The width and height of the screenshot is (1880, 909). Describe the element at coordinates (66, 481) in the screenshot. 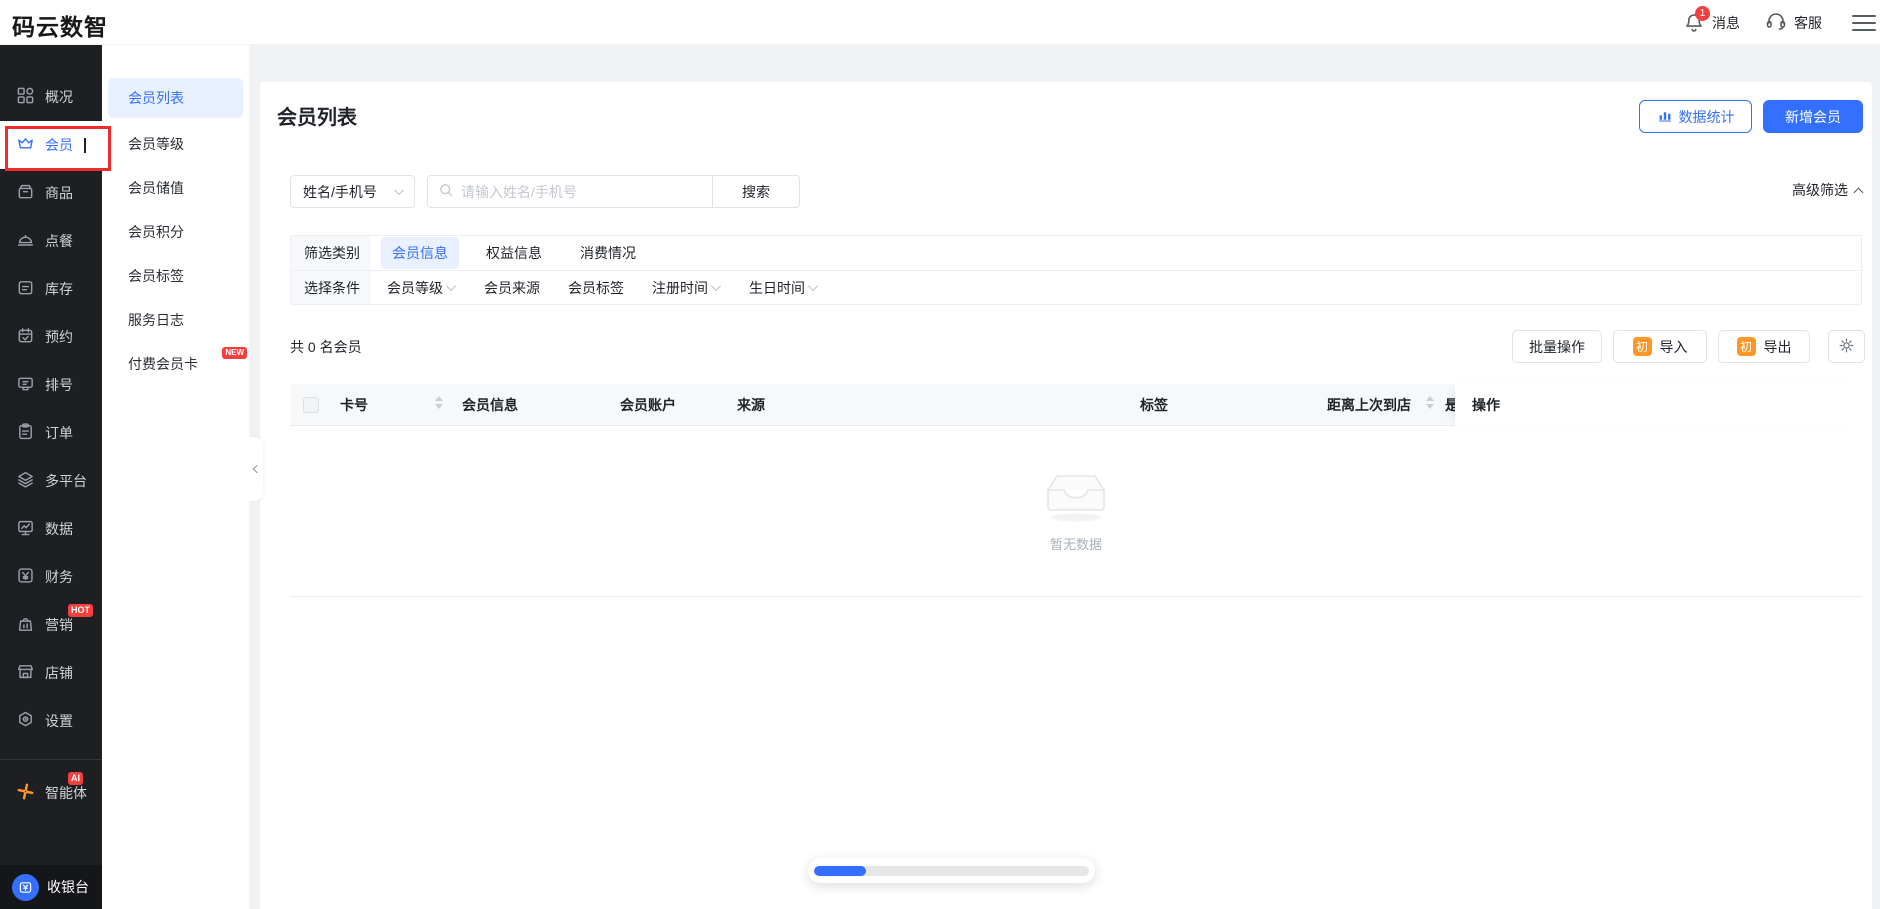

I see `sidebar-item-label: 多平台` at that location.